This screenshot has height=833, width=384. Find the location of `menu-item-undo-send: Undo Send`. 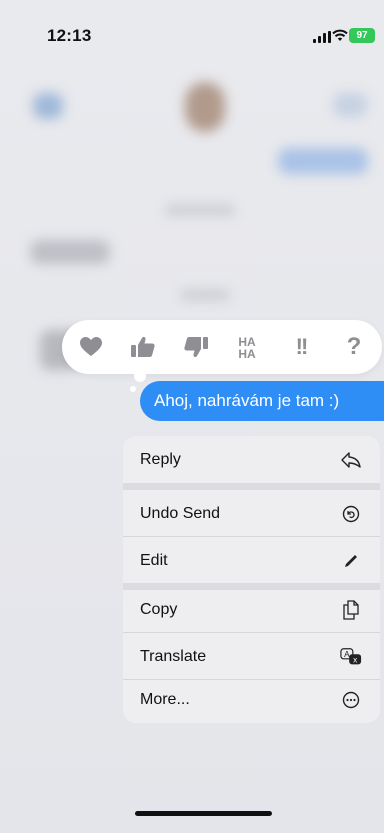

menu-item-undo-send: Undo Send is located at coordinates (251, 513).